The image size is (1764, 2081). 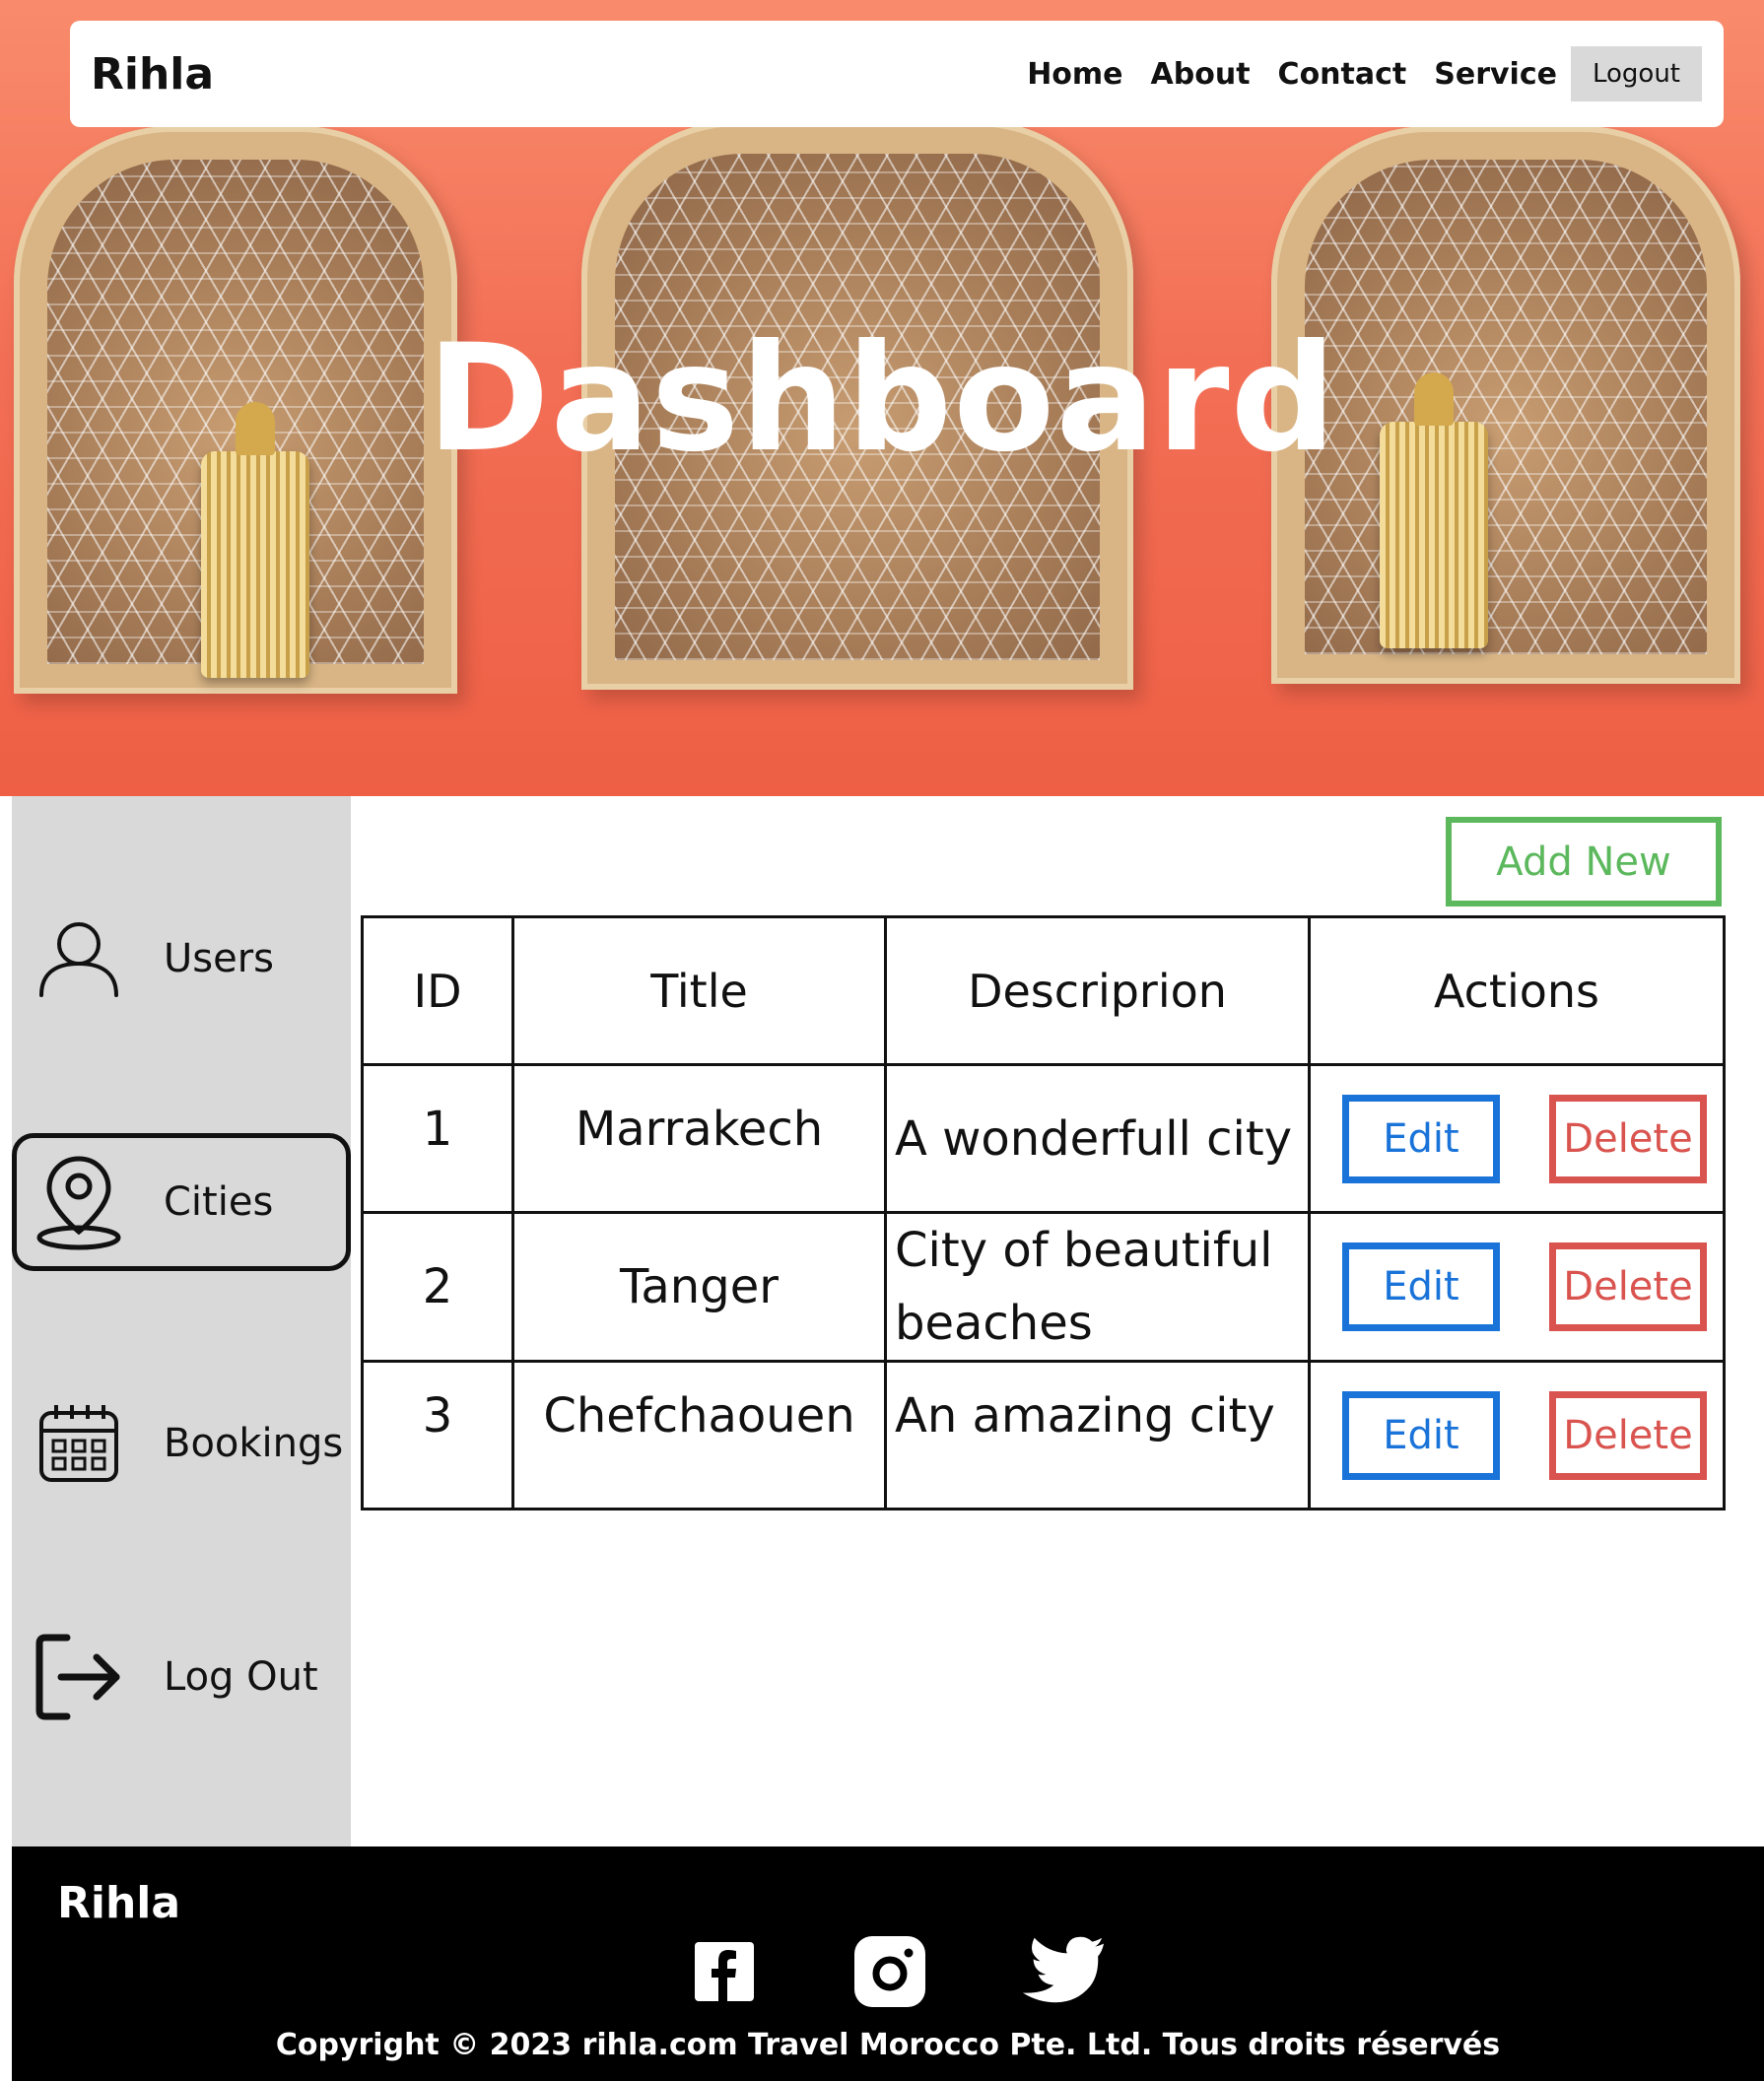 I want to click on user-icon, so click(x=79, y=958).